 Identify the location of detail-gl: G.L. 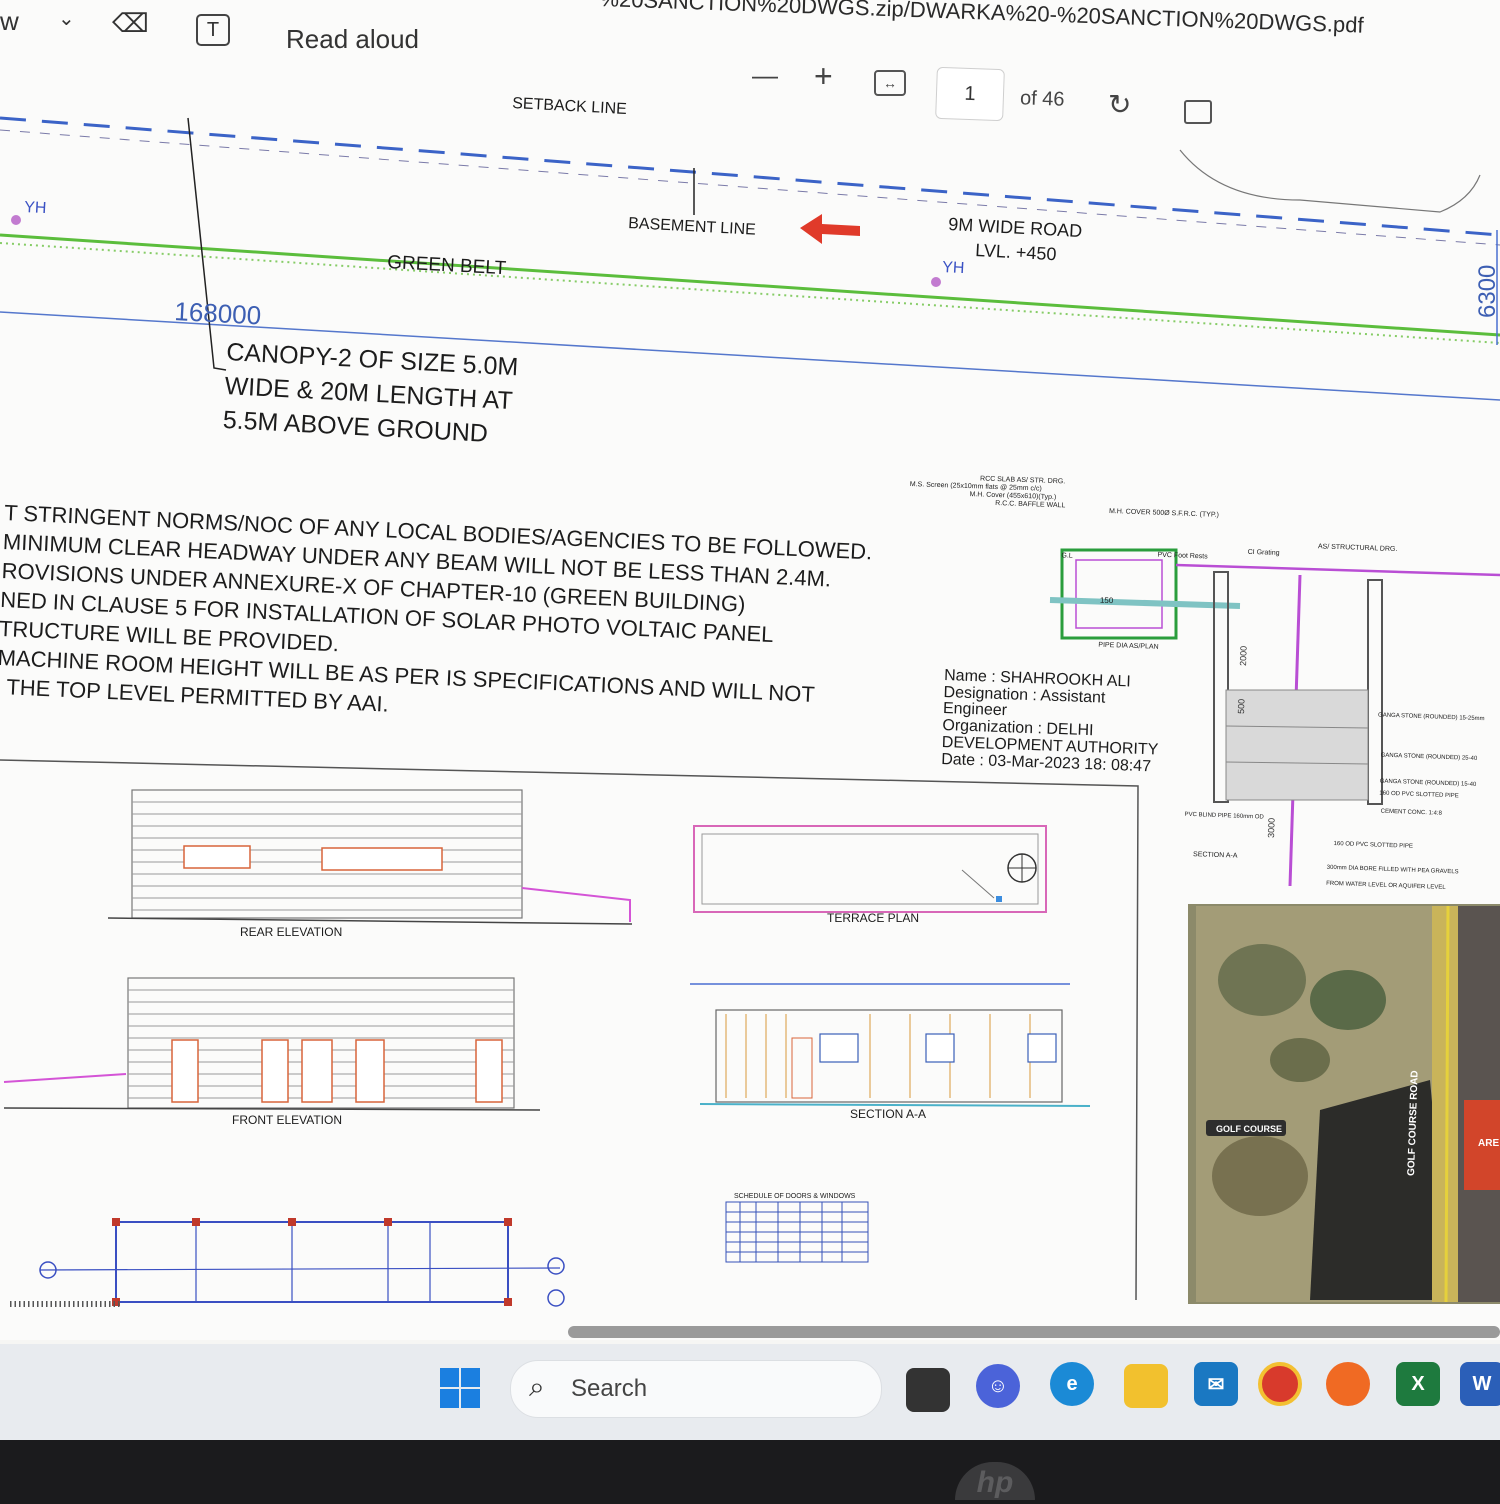
(1067, 555).